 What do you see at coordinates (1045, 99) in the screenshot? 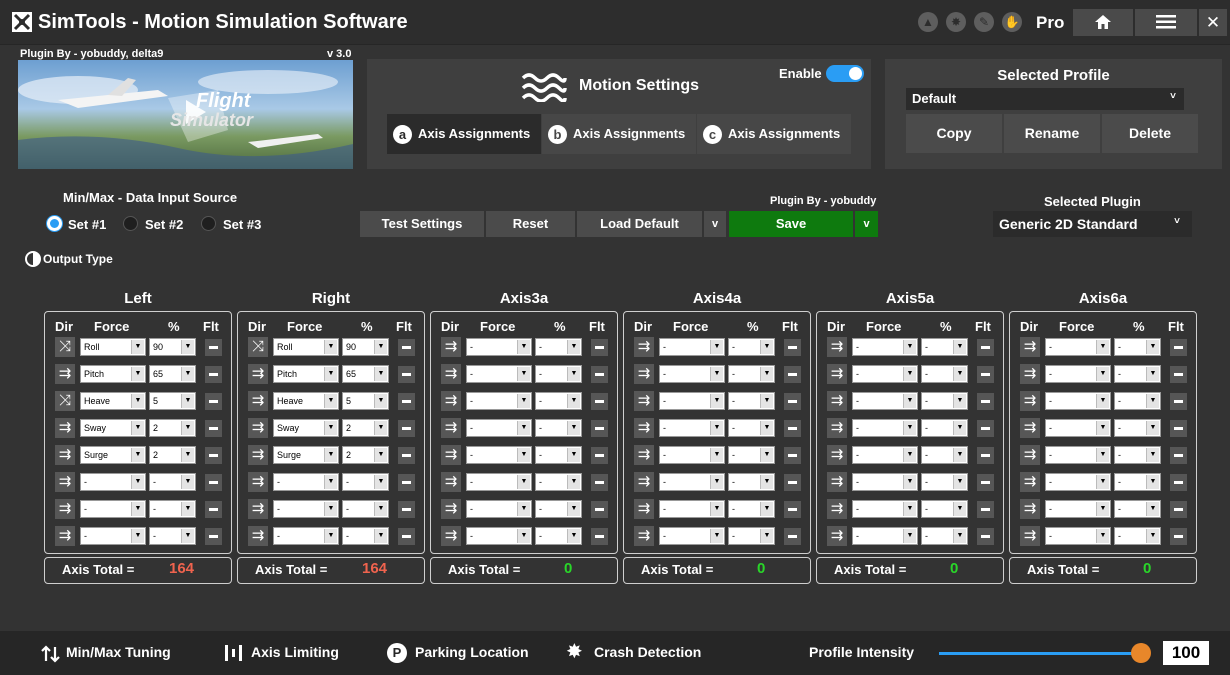
I see `profile-select: Default ˅` at bounding box center [1045, 99].